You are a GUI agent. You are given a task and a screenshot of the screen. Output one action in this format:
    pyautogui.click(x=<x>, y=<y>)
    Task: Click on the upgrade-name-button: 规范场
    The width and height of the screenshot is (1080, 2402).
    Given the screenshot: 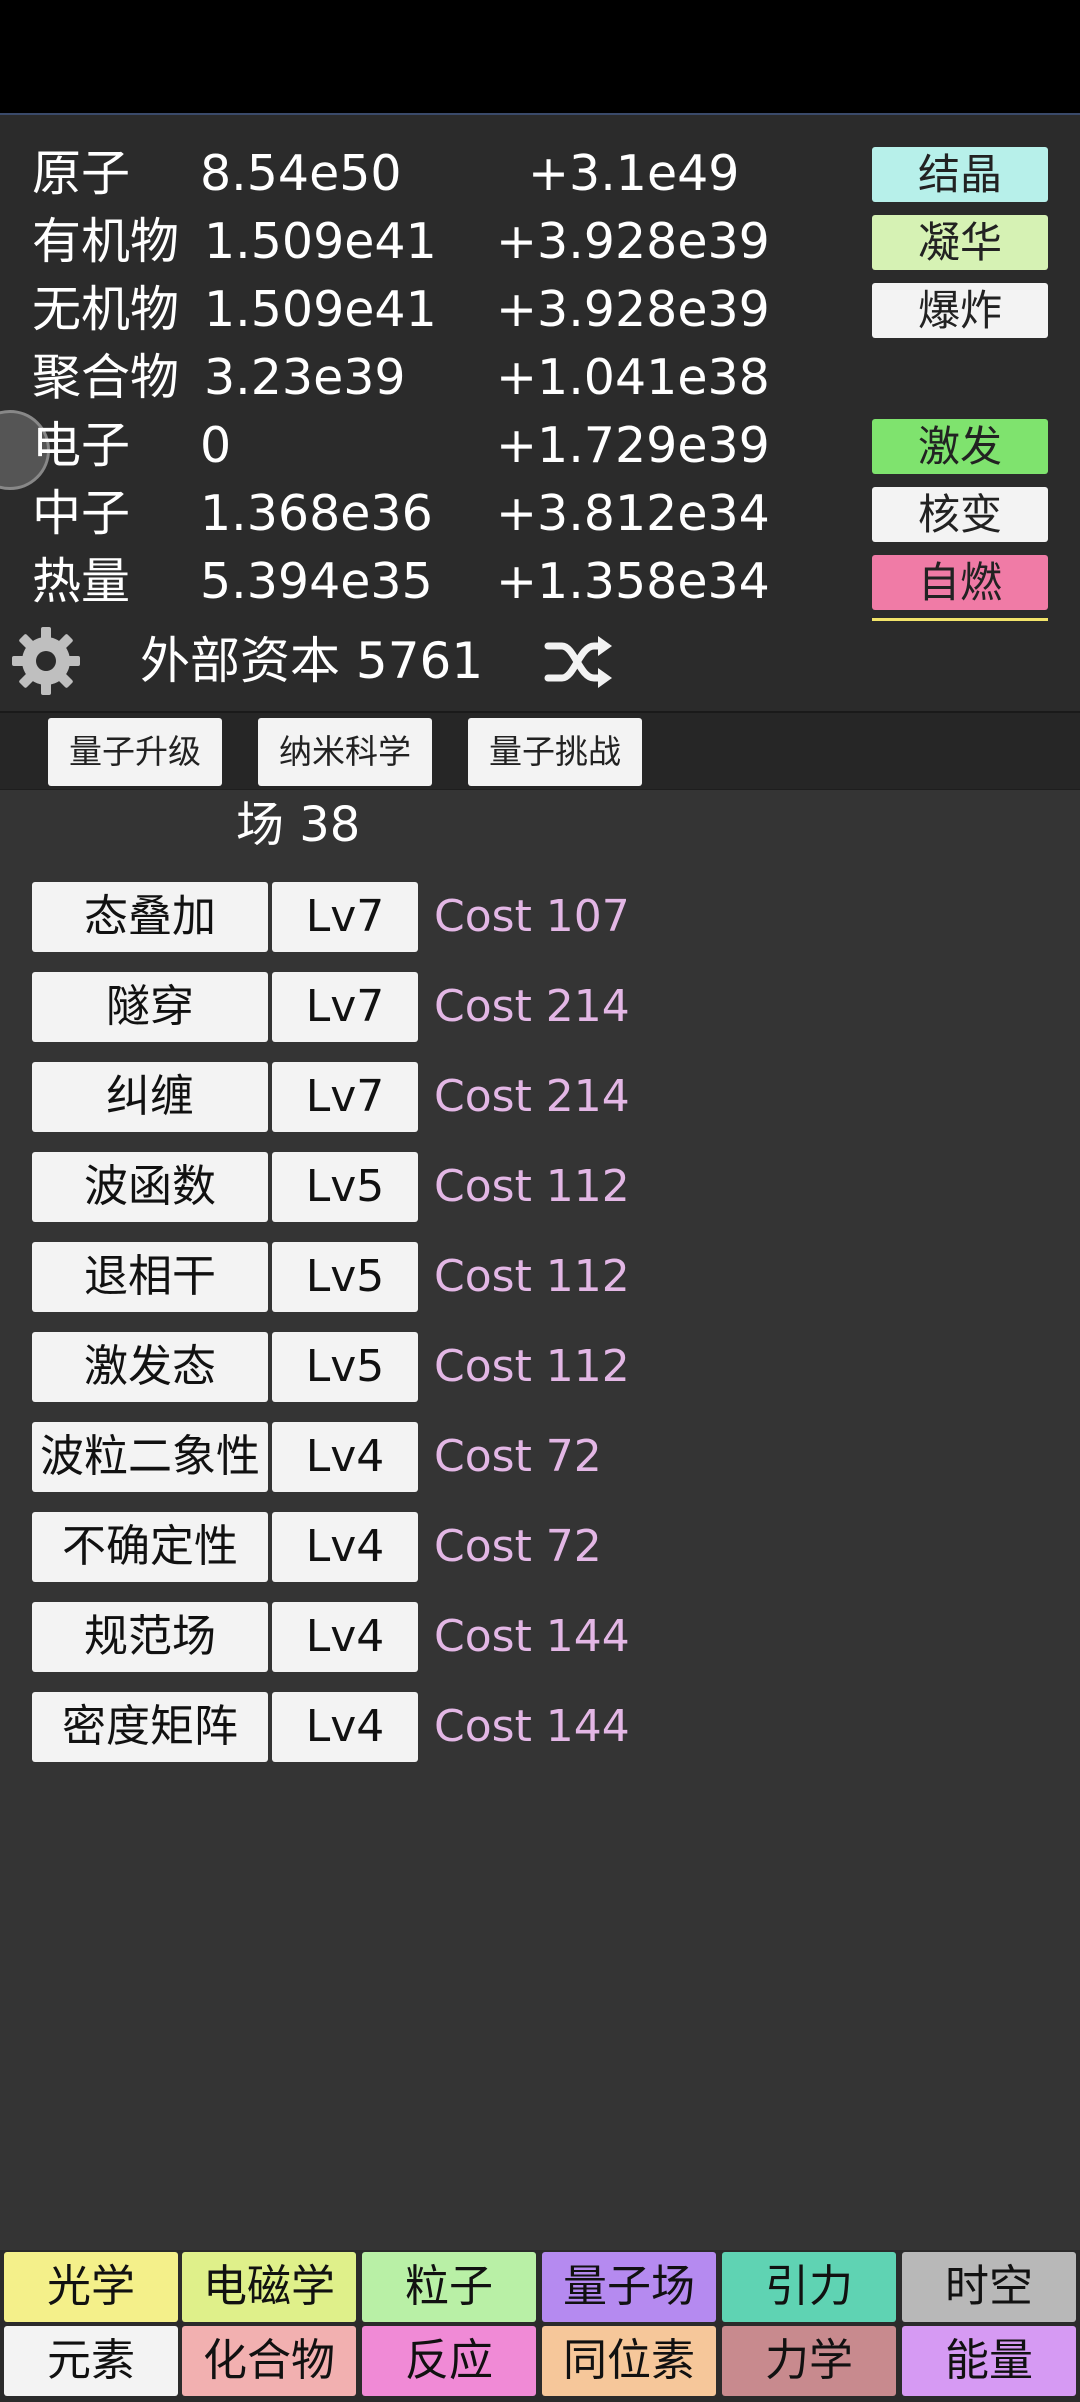 What is the action you would take?
    pyautogui.click(x=150, y=1637)
    